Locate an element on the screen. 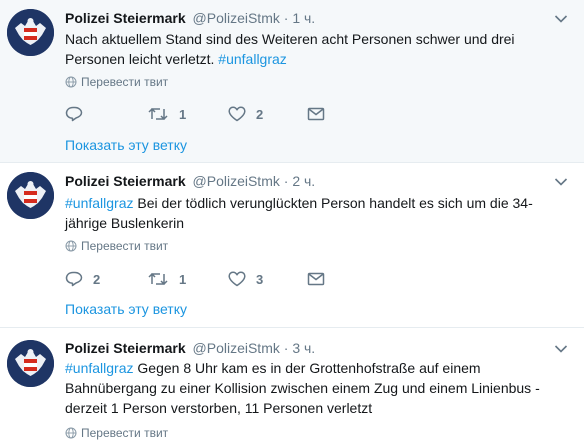 This screenshot has width=584, height=443. tweet-header: Polizei Steiermark @PolizeiStmk · 3 ч. is located at coordinates (190, 348).